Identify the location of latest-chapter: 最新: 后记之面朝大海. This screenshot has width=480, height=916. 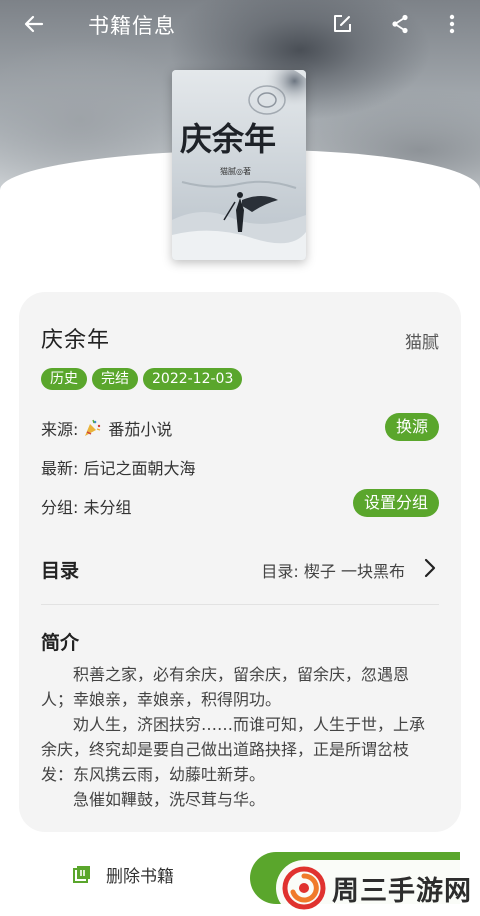
(118, 468).